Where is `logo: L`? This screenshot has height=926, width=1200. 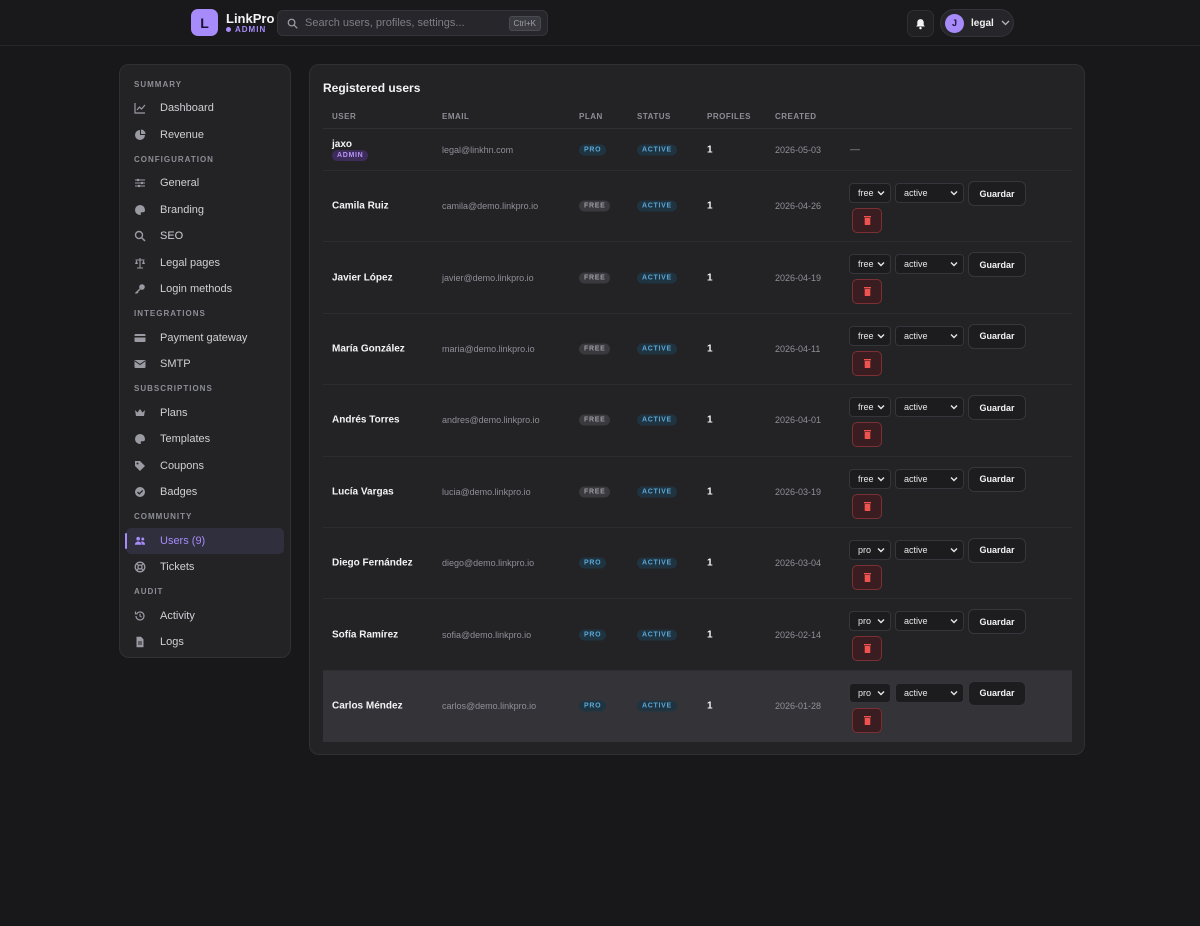
logo: L is located at coordinates (204, 22).